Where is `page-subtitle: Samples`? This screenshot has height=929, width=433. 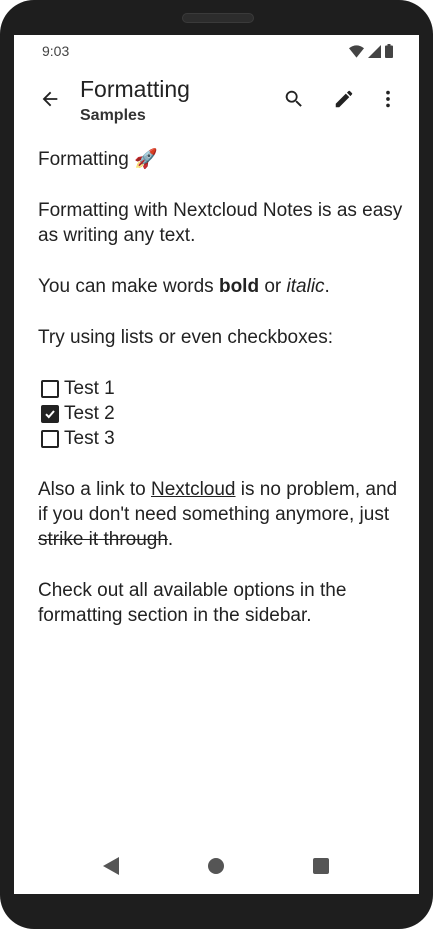 page-subtitle: Samples is located at coordinates (113, 115).